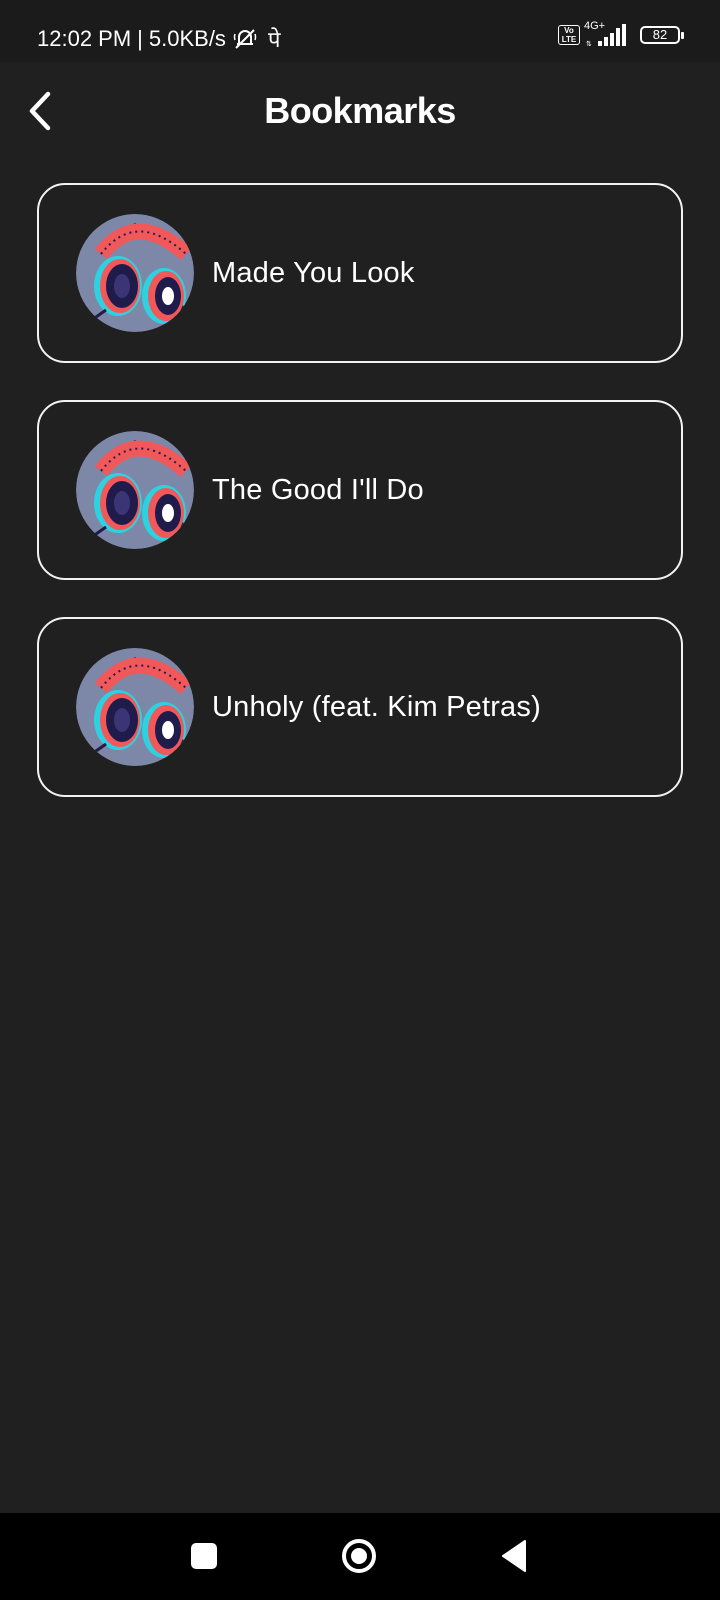 This screenshot has height=1600, width=720. What do you see at coordinates (318, 489) in the screenshot?
I see `bookmark-title: The Good I'll Do` at bounding box center [318, 489].